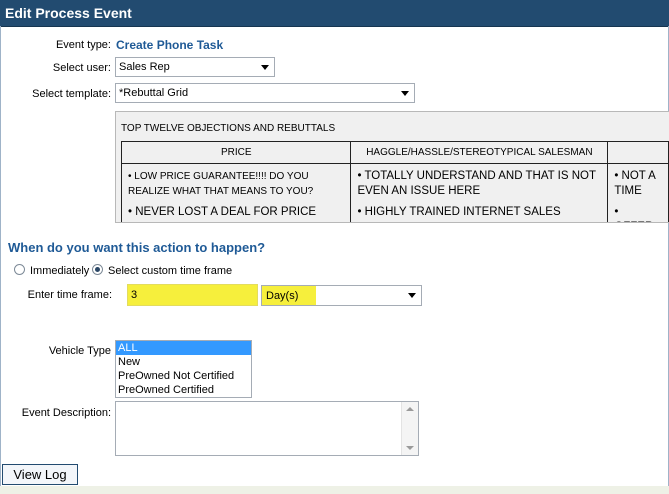 The image size is (669, 494). What do you see at coordinates (409, 428) in the screenshot?
I see `scrollbar` at bounding box center [409, 428].